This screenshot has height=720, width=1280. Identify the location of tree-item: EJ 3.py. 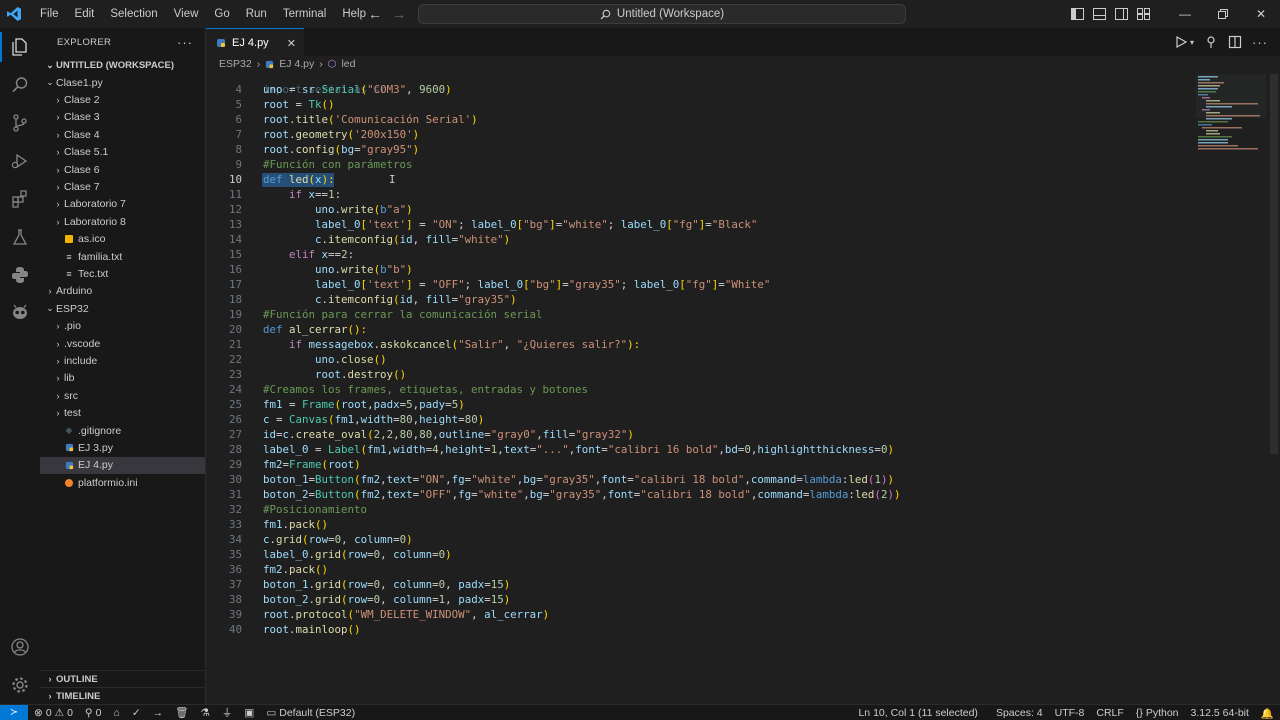
(122, 447).